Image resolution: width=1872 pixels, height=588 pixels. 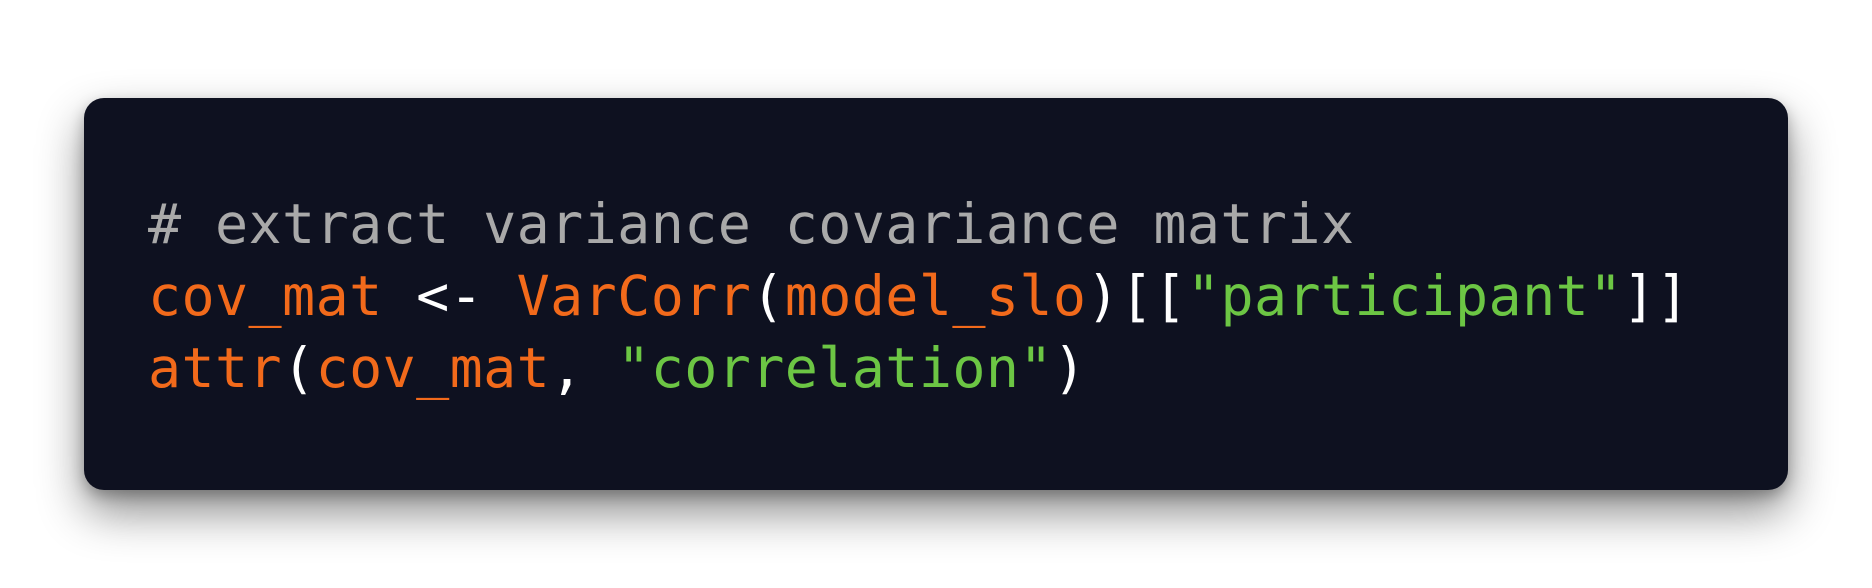 I want to click on code-function-name: attr, so click(x=215, y=368).